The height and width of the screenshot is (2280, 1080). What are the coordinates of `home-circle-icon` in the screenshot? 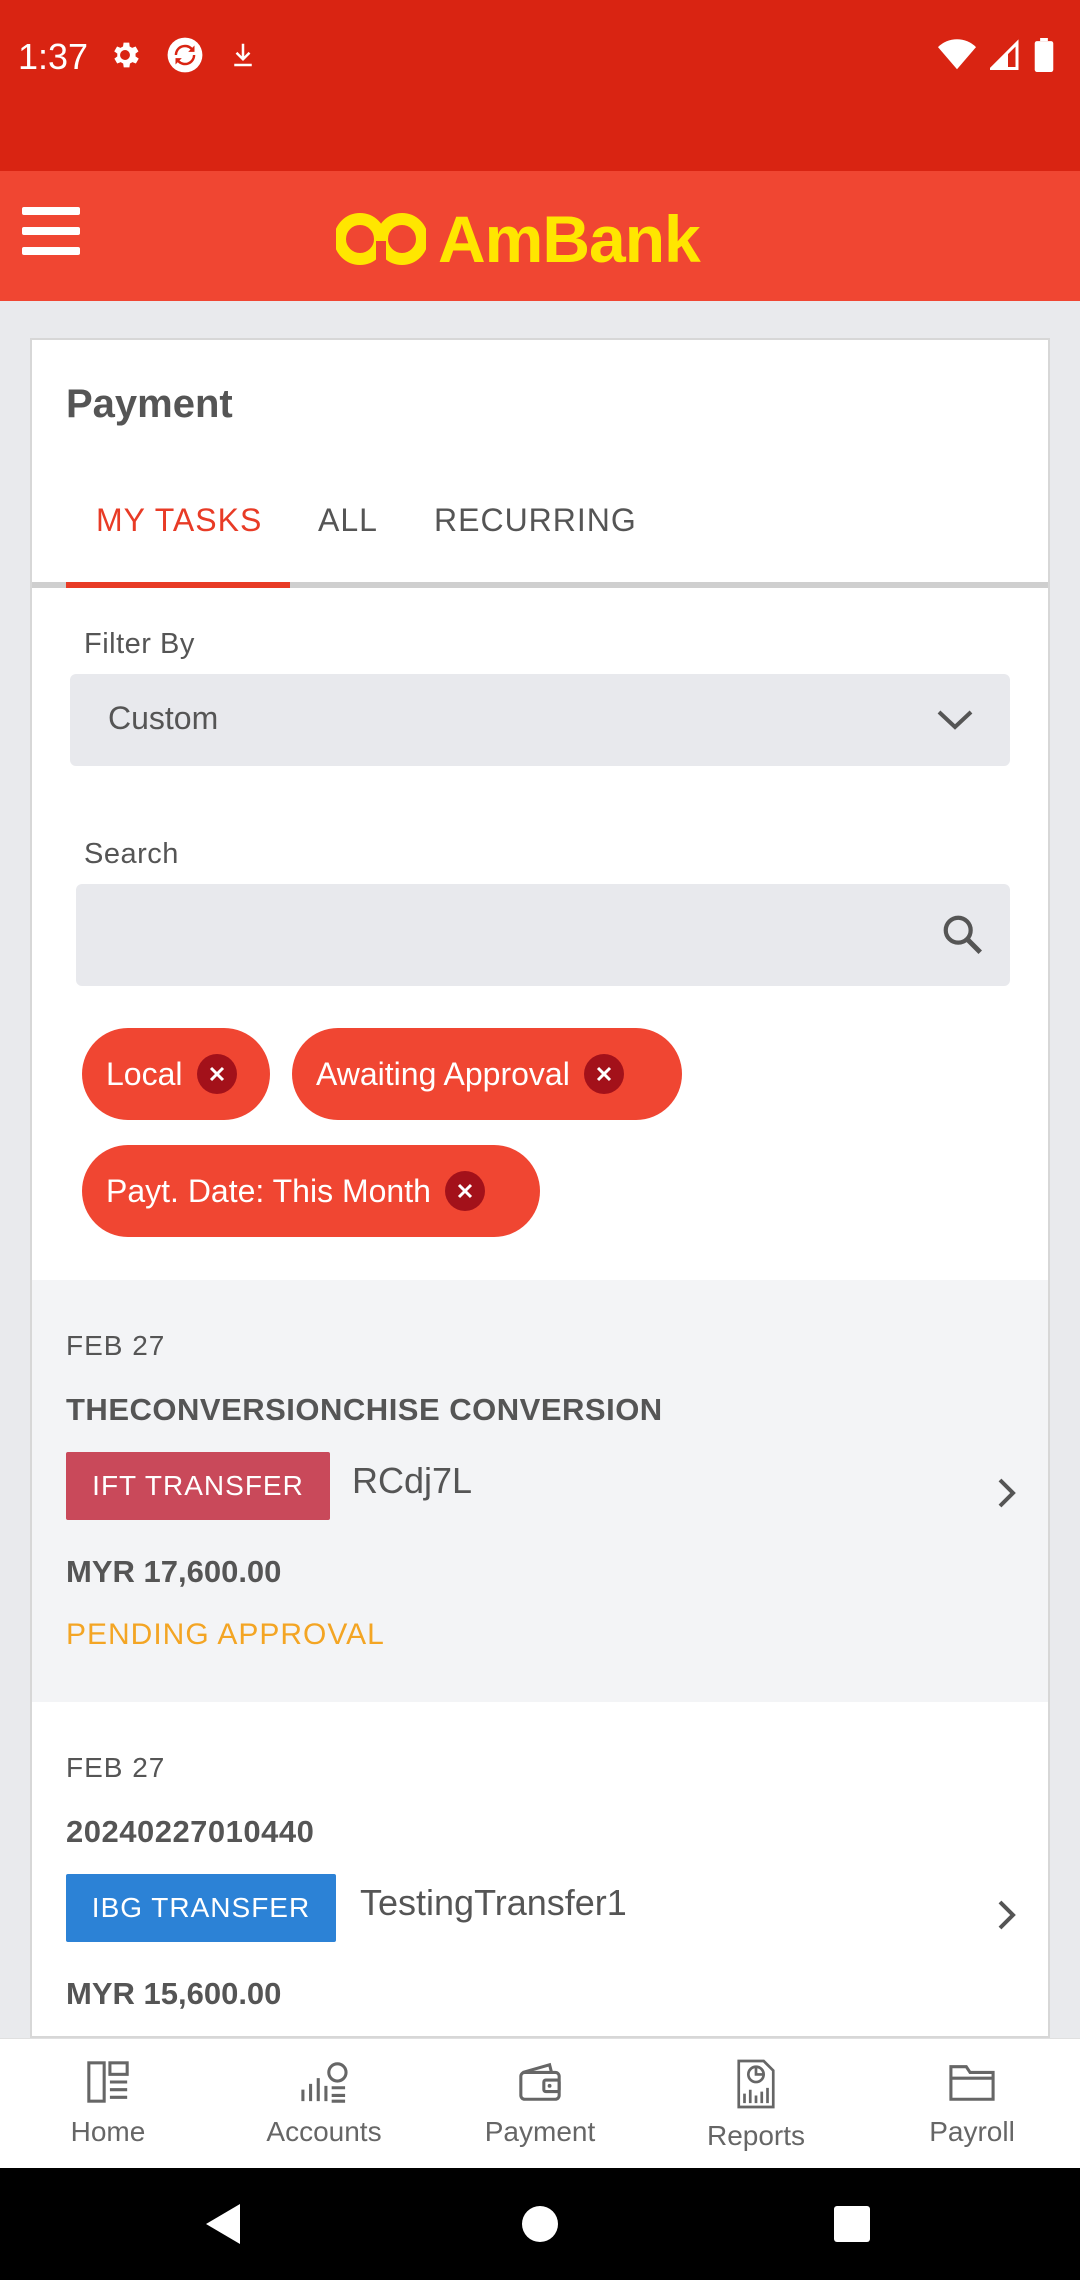 It's located at (540, 2224).